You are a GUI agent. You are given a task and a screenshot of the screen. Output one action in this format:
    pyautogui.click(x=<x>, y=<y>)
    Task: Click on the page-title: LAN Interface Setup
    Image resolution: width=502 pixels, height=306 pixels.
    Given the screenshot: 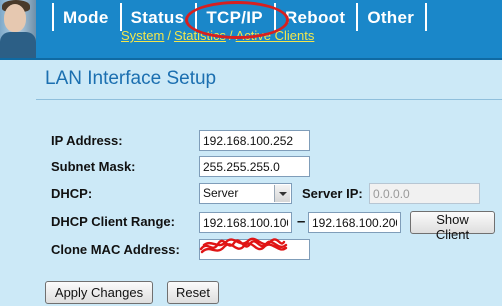 What is the action you would take?
    pyautogui.click(x=131, y=78)
    